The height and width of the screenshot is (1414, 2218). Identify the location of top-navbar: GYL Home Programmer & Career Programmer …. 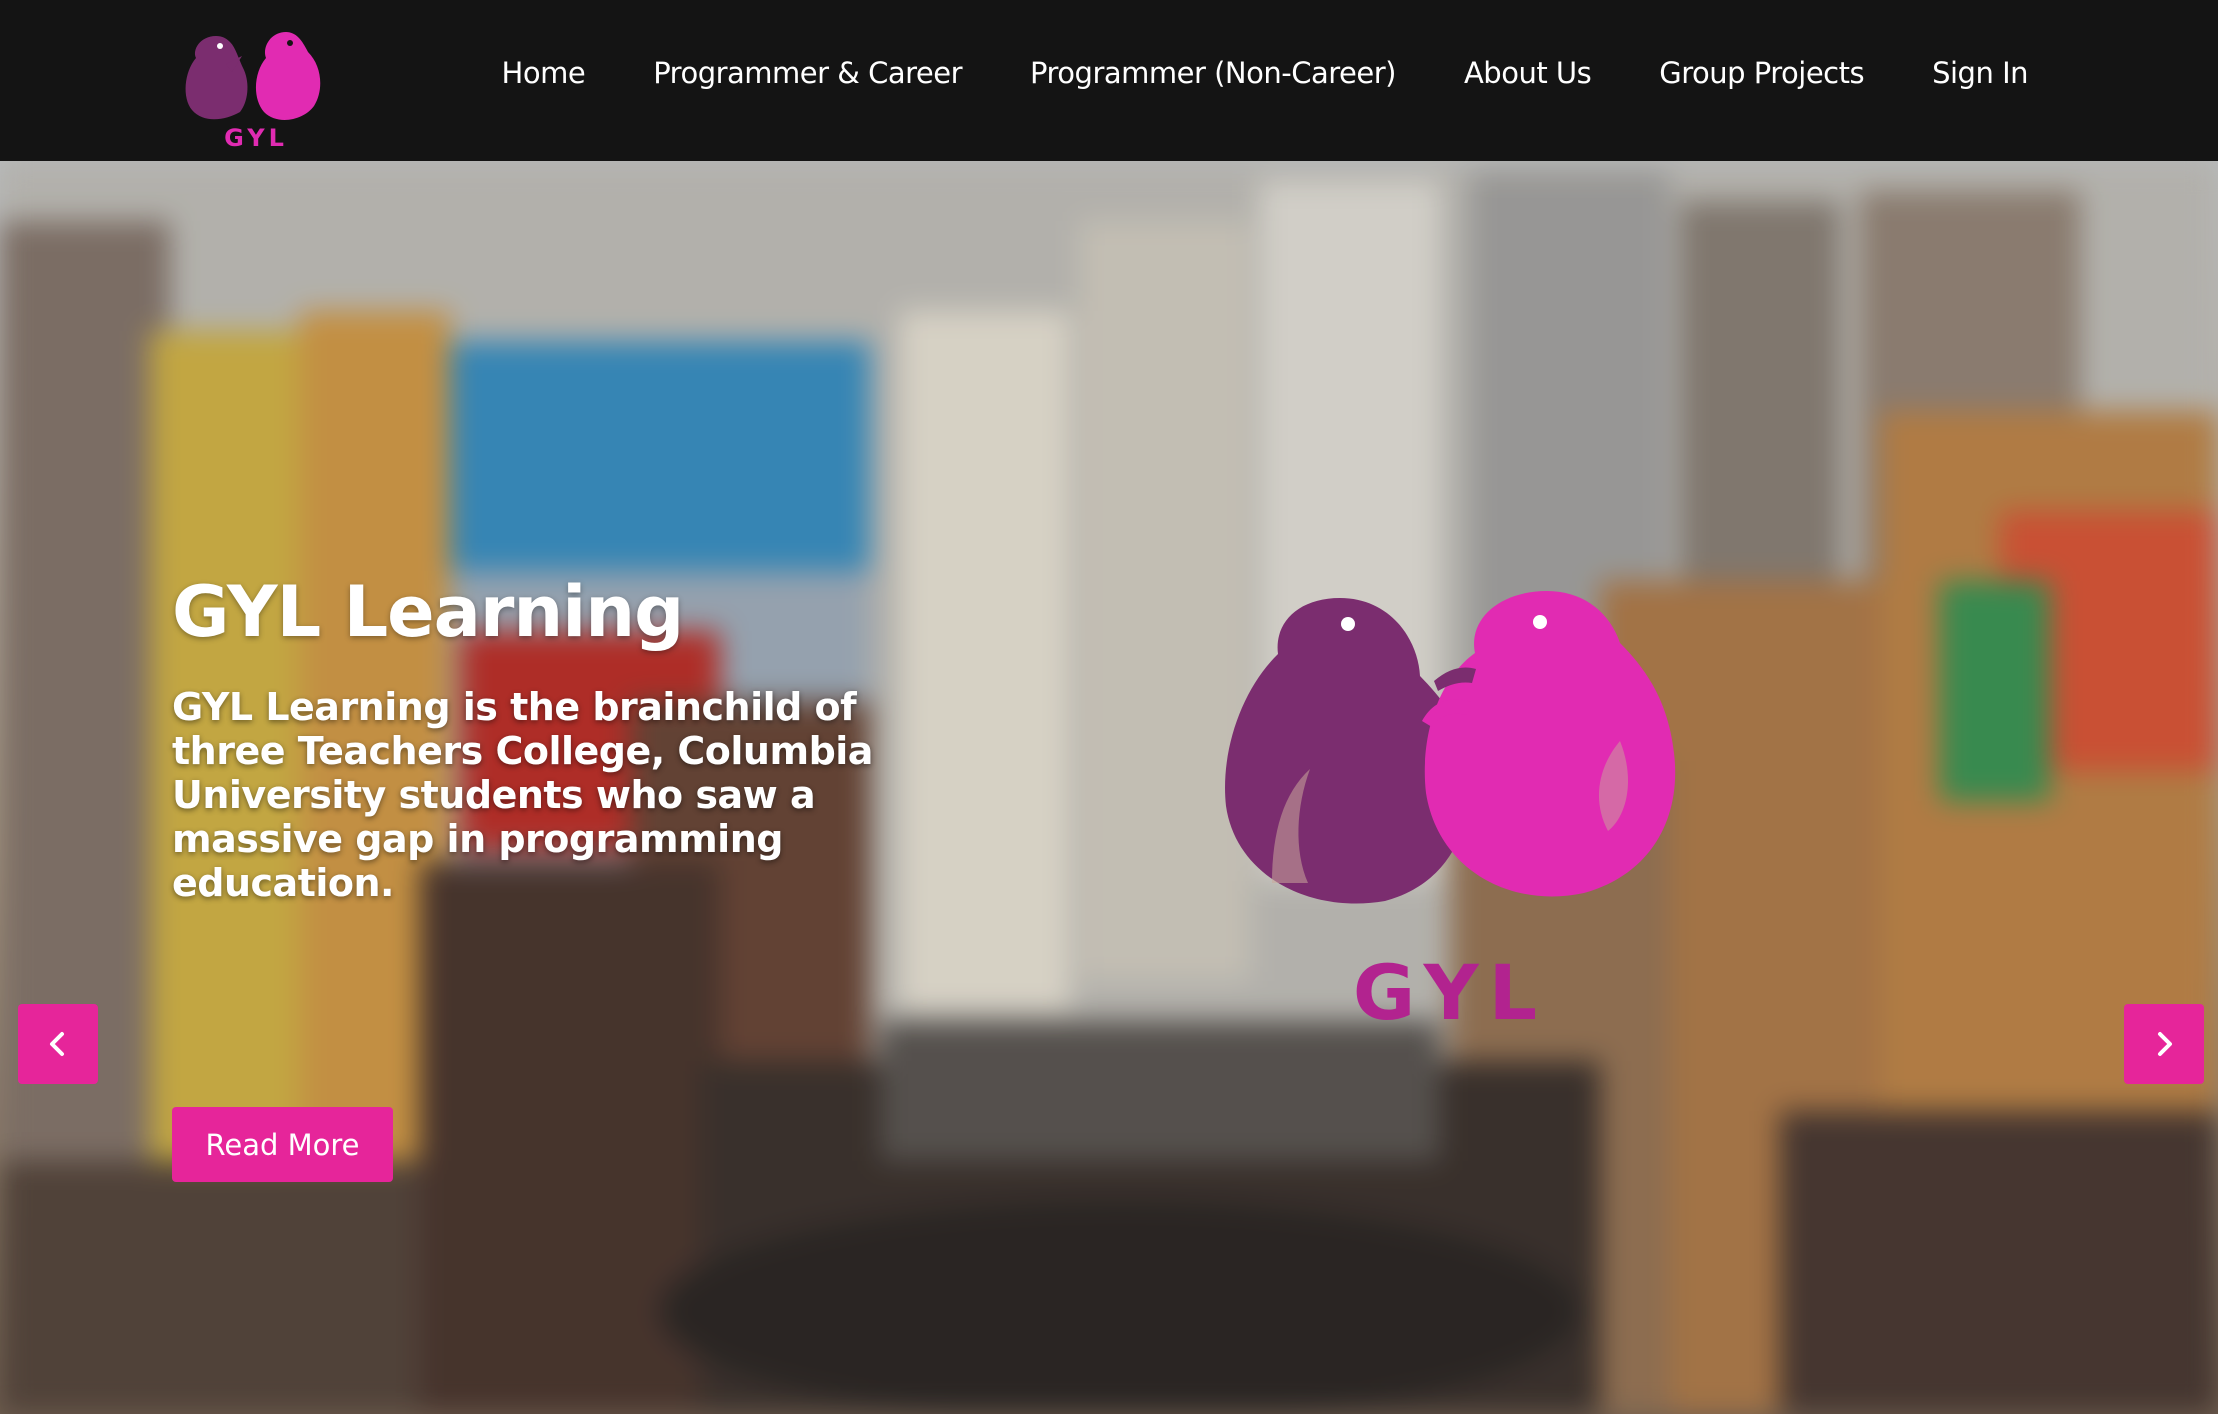
(1109, 80).